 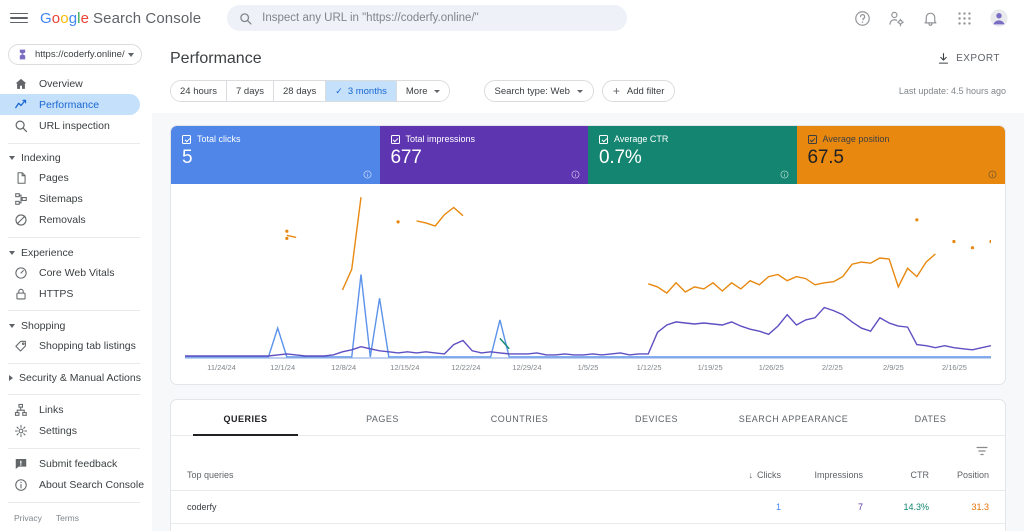 I want to click on top-bar: Google Search Console, so click(x=512, y=18).